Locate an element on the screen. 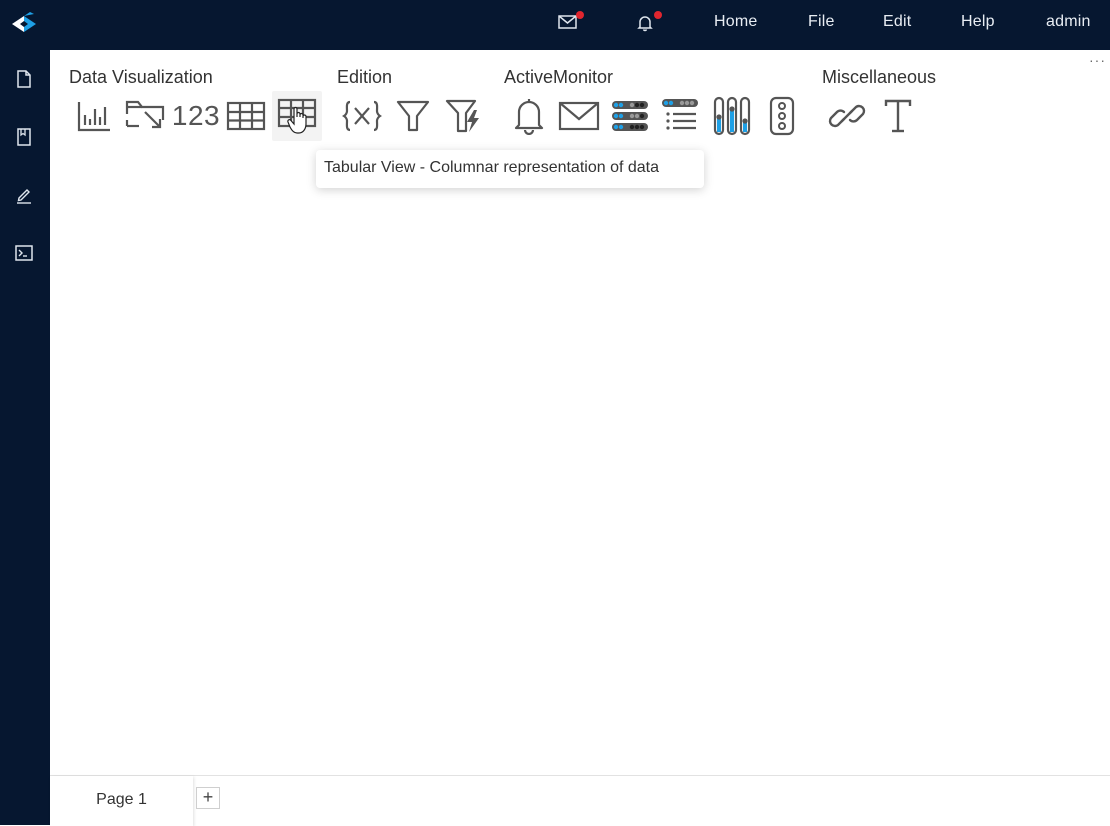 The width and height of the screenshot is (1110, 826). book-icon is located at coordinates (24, 137).